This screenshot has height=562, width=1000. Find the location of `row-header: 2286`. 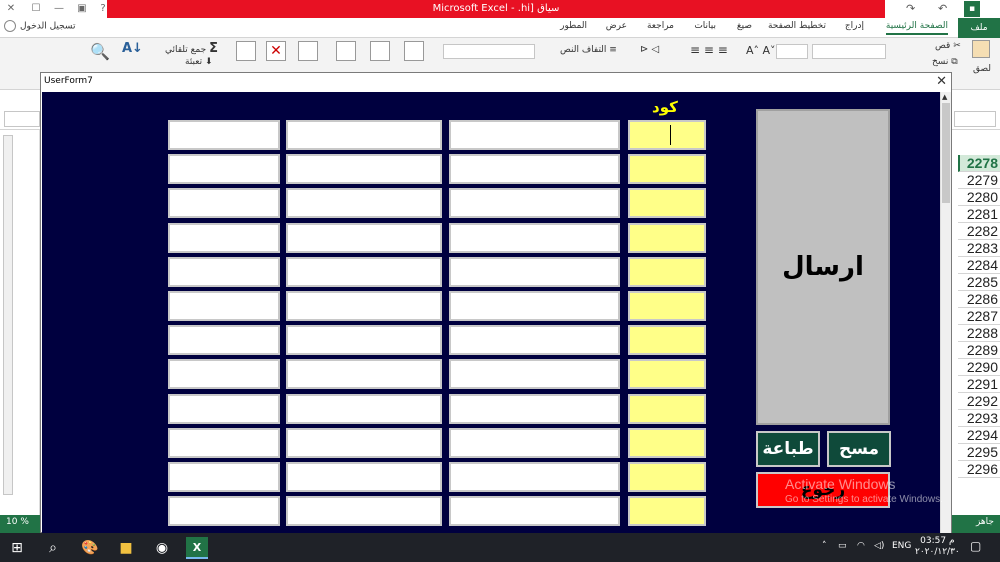

row-header: 2286 is located at coordinates (979, 299).